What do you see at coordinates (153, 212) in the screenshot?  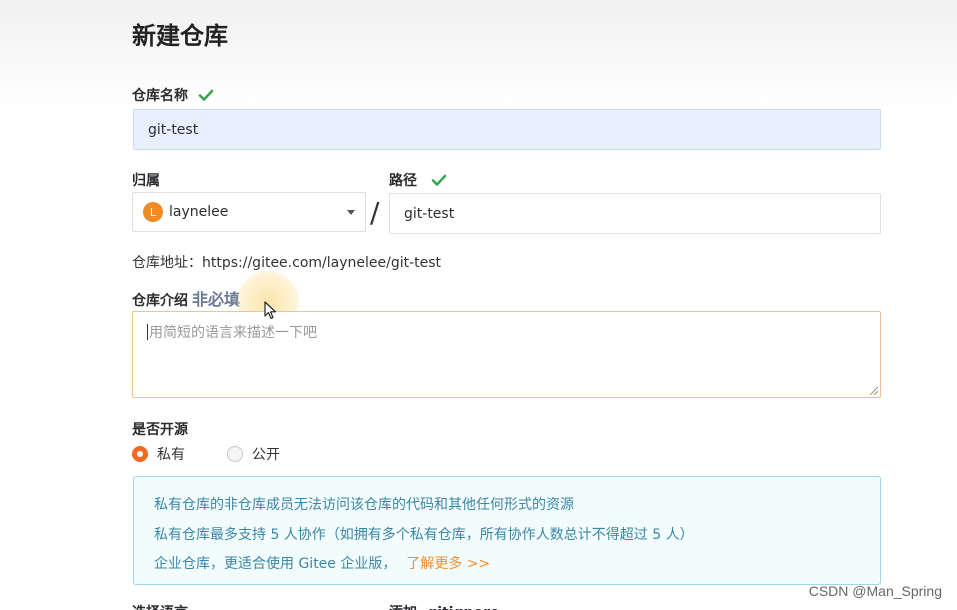 I see `avatar: L` at bounding box center [153, 212].